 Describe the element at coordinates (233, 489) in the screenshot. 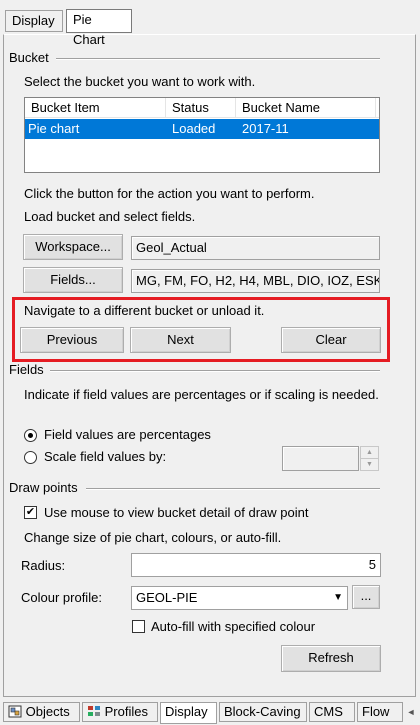

I see `draw-points-group-divider` at that location.